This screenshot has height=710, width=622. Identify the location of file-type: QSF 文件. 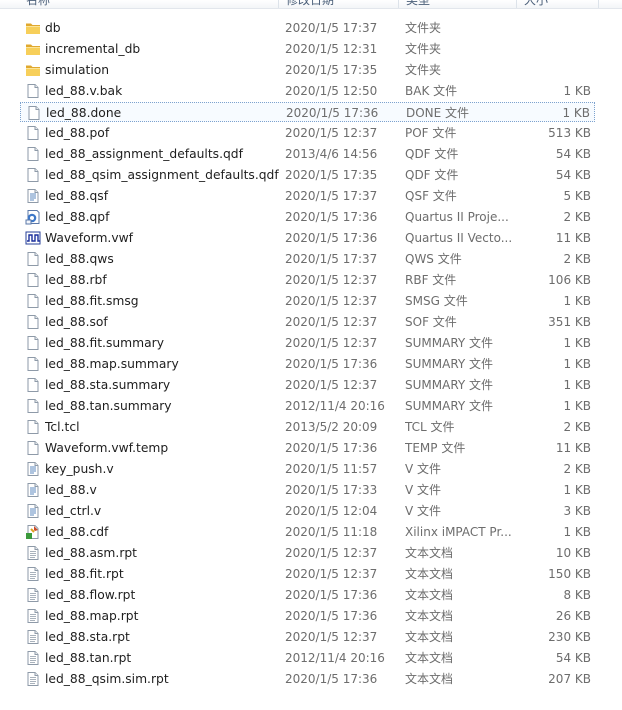
(431, 196).